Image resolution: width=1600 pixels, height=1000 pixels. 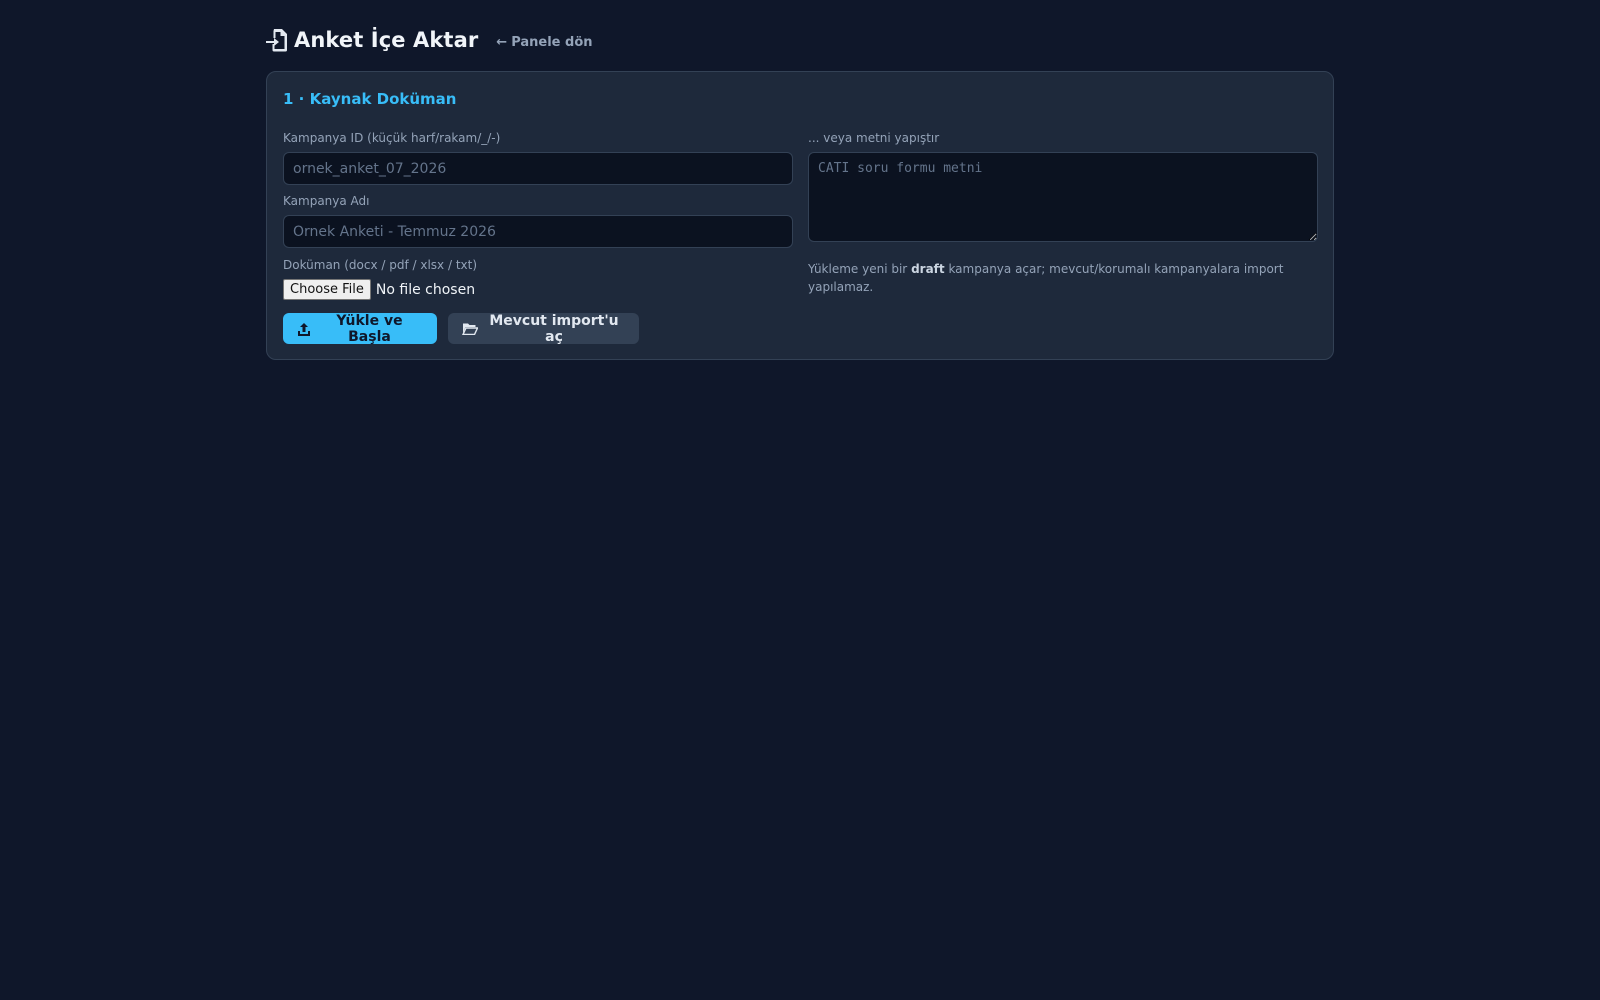 I want to click on campaign-id-input, so click(x=538, y=168).